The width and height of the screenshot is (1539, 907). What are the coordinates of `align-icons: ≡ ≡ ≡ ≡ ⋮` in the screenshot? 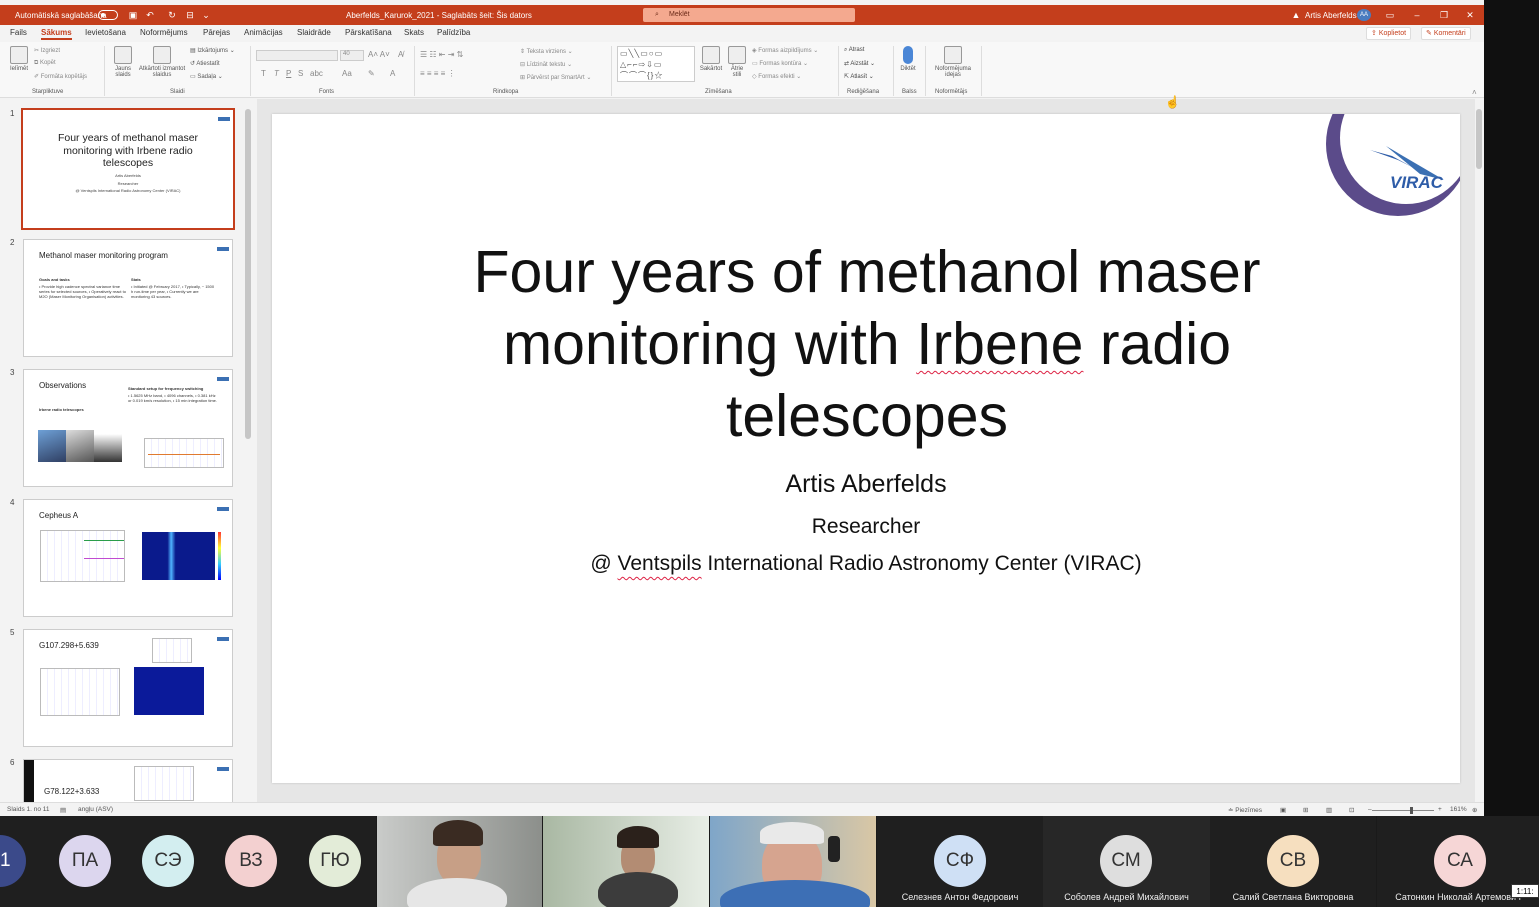 It's located at (438, 73).